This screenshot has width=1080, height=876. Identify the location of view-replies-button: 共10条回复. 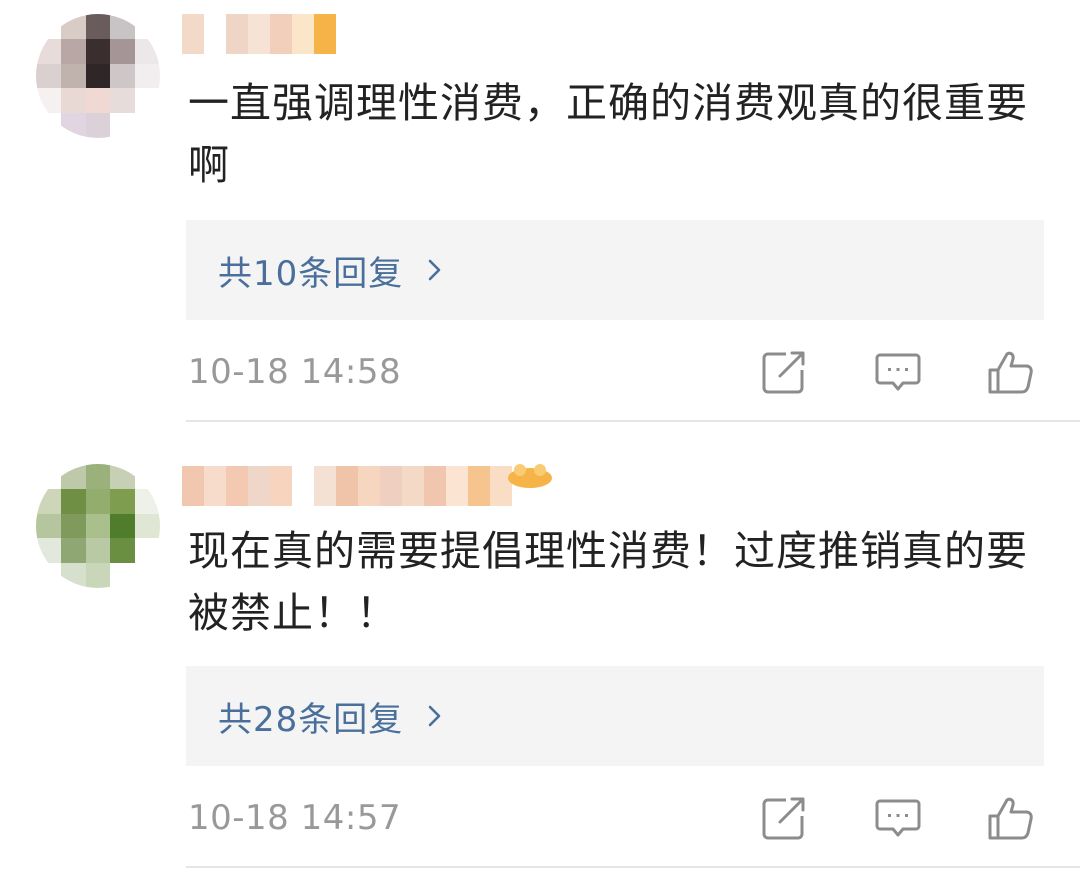
(615, 270).